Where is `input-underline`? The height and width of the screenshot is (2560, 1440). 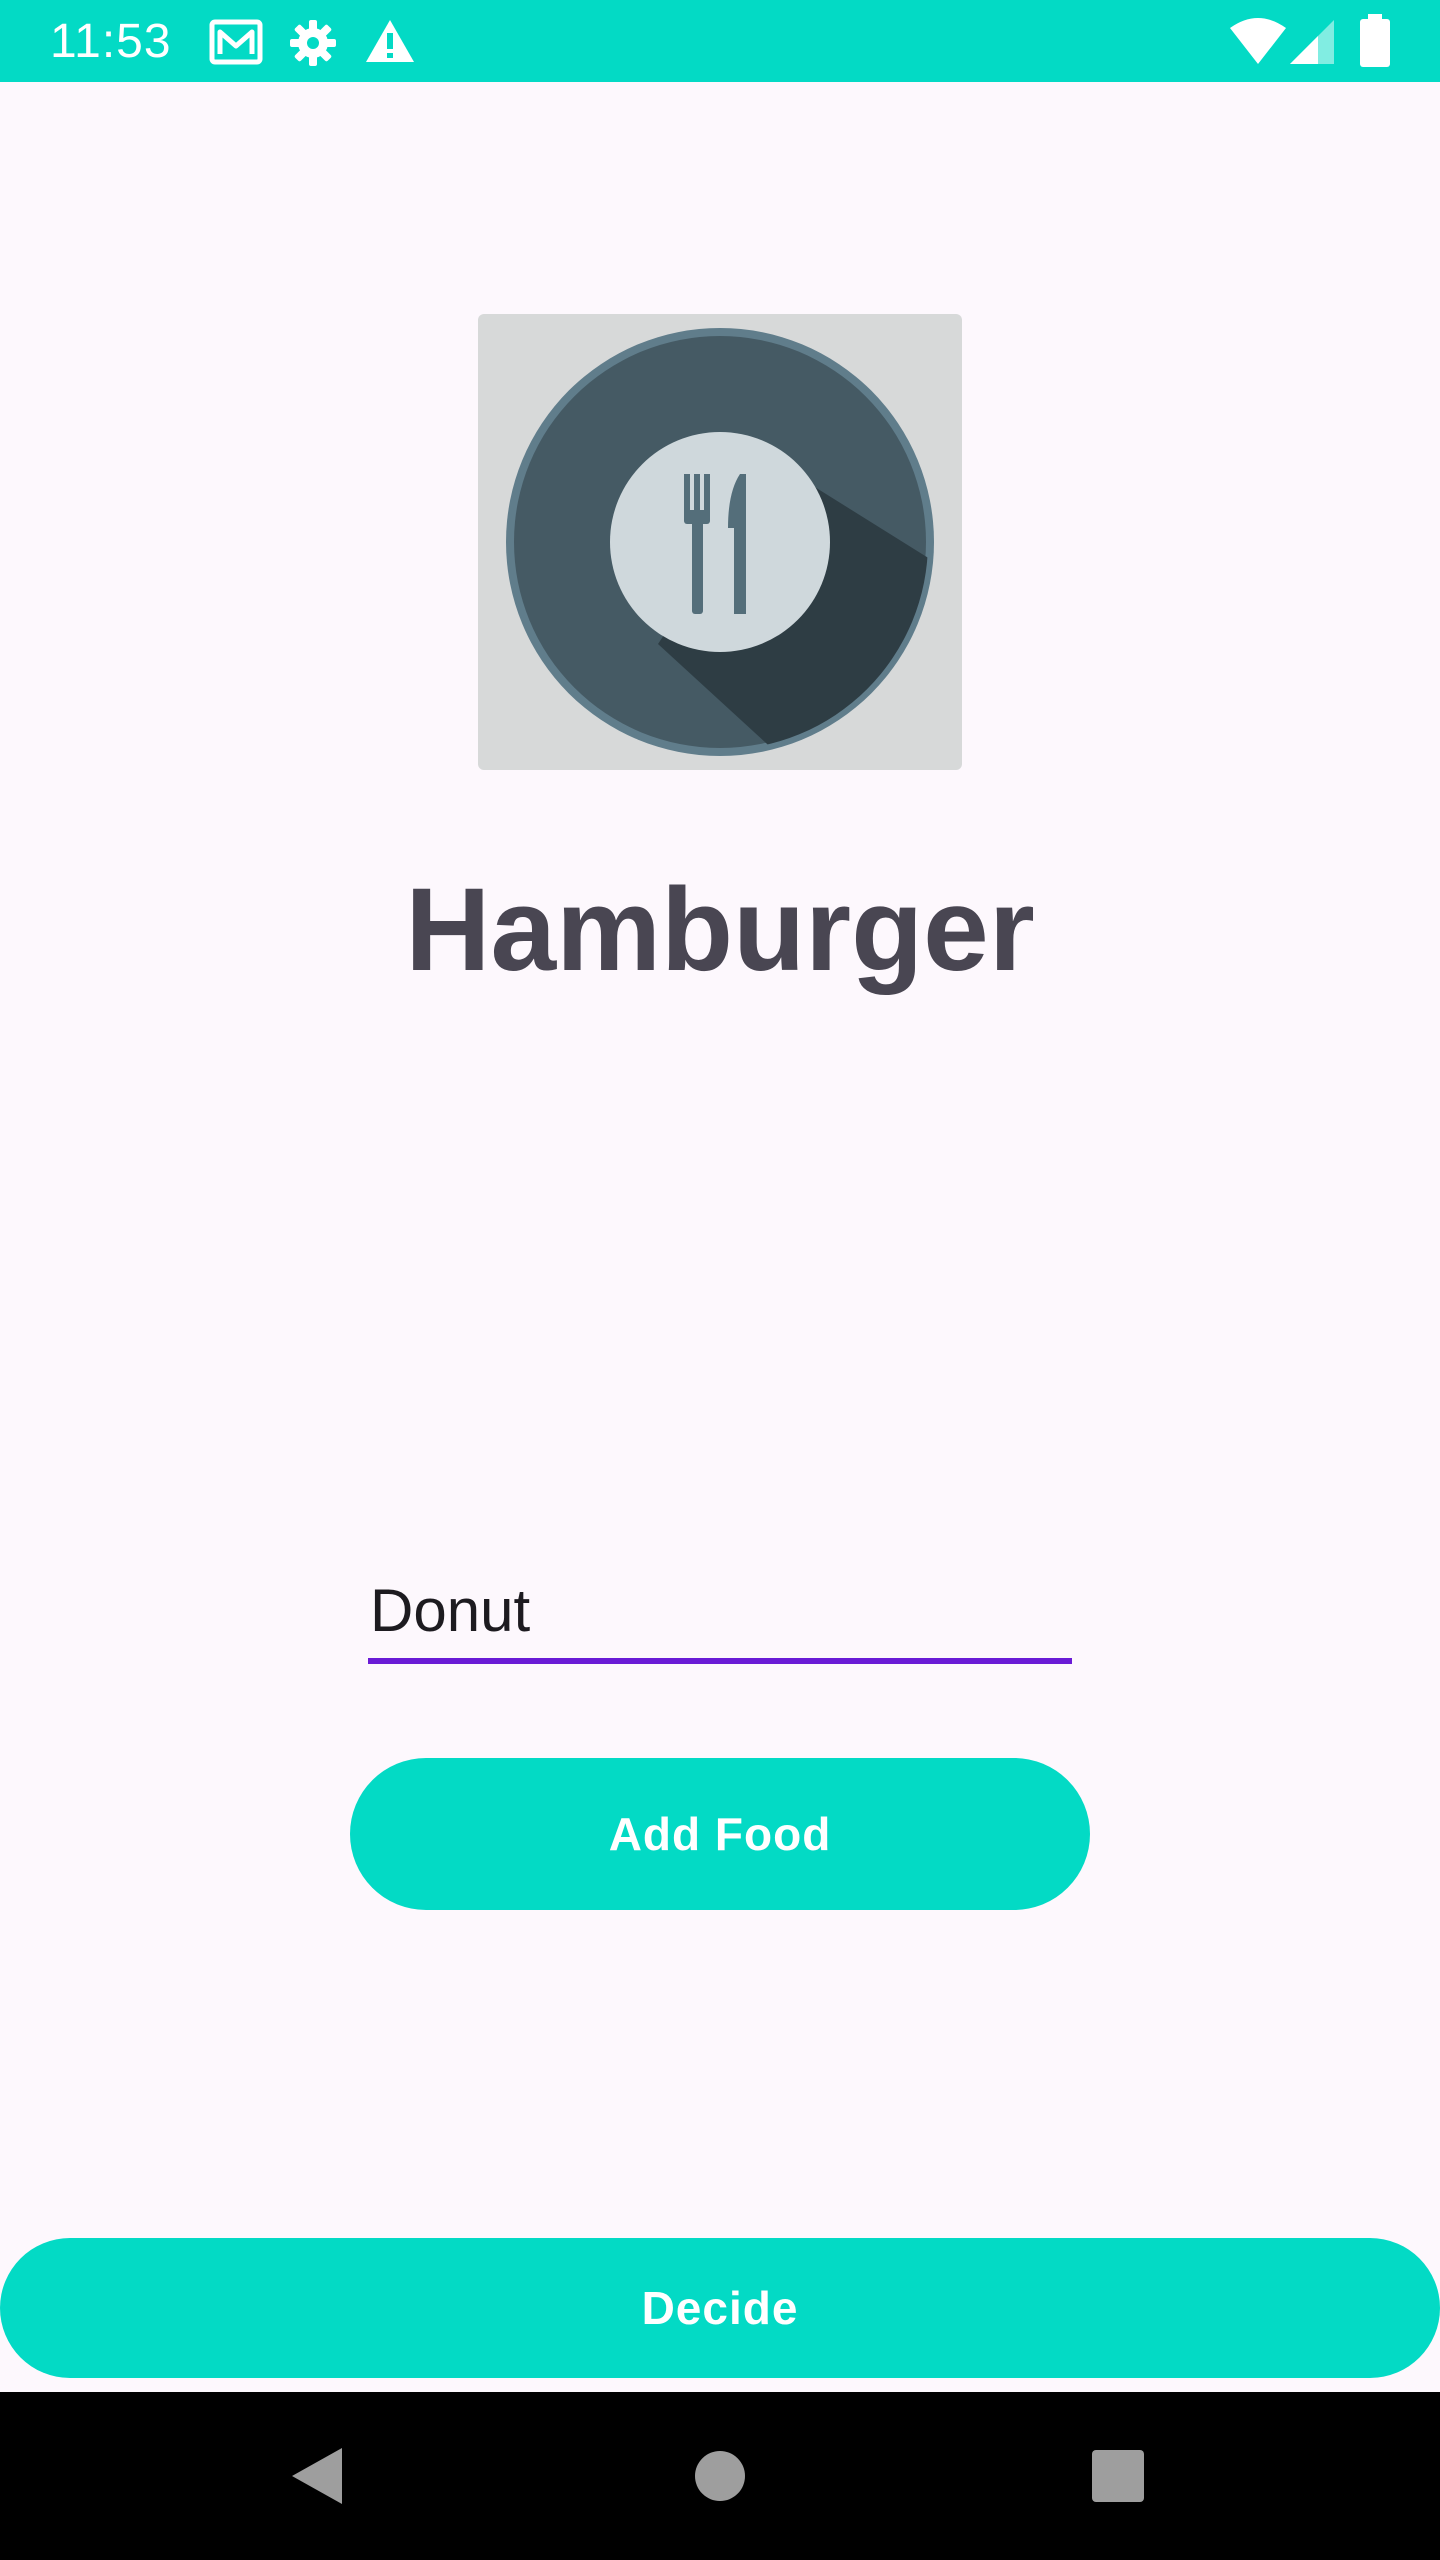
input-underline is located at coordinates (720, 1661).